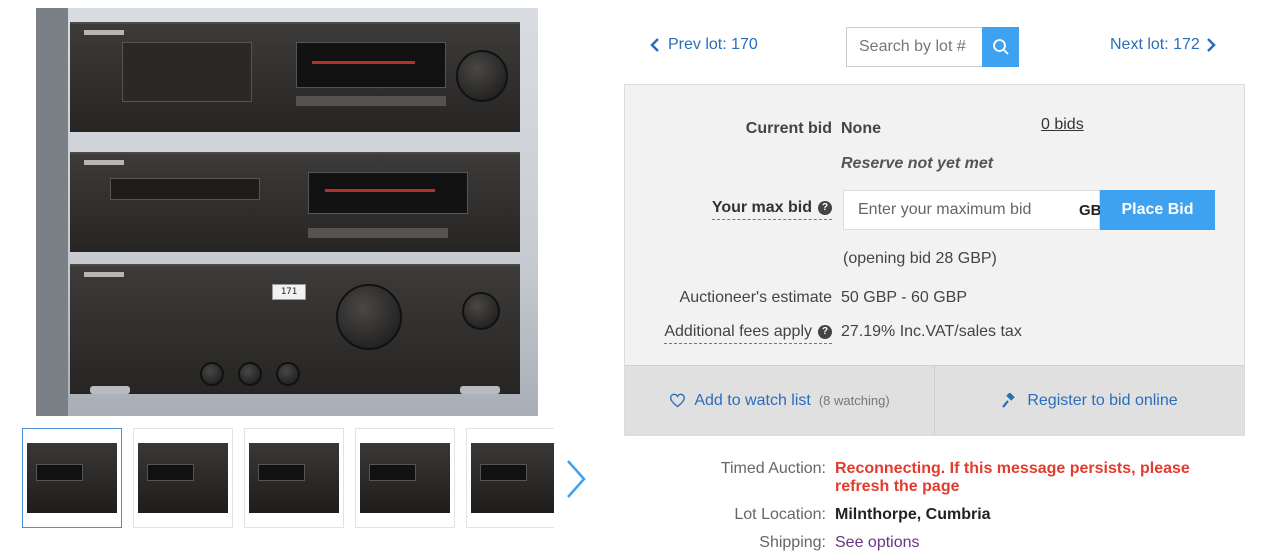 This screenshot has height=560, width=1280. What do you see at coordinates (713, 44) in the screenshot?
I see `prev-lot-label: Prev lot: 170` at bounding box center [713, 44].